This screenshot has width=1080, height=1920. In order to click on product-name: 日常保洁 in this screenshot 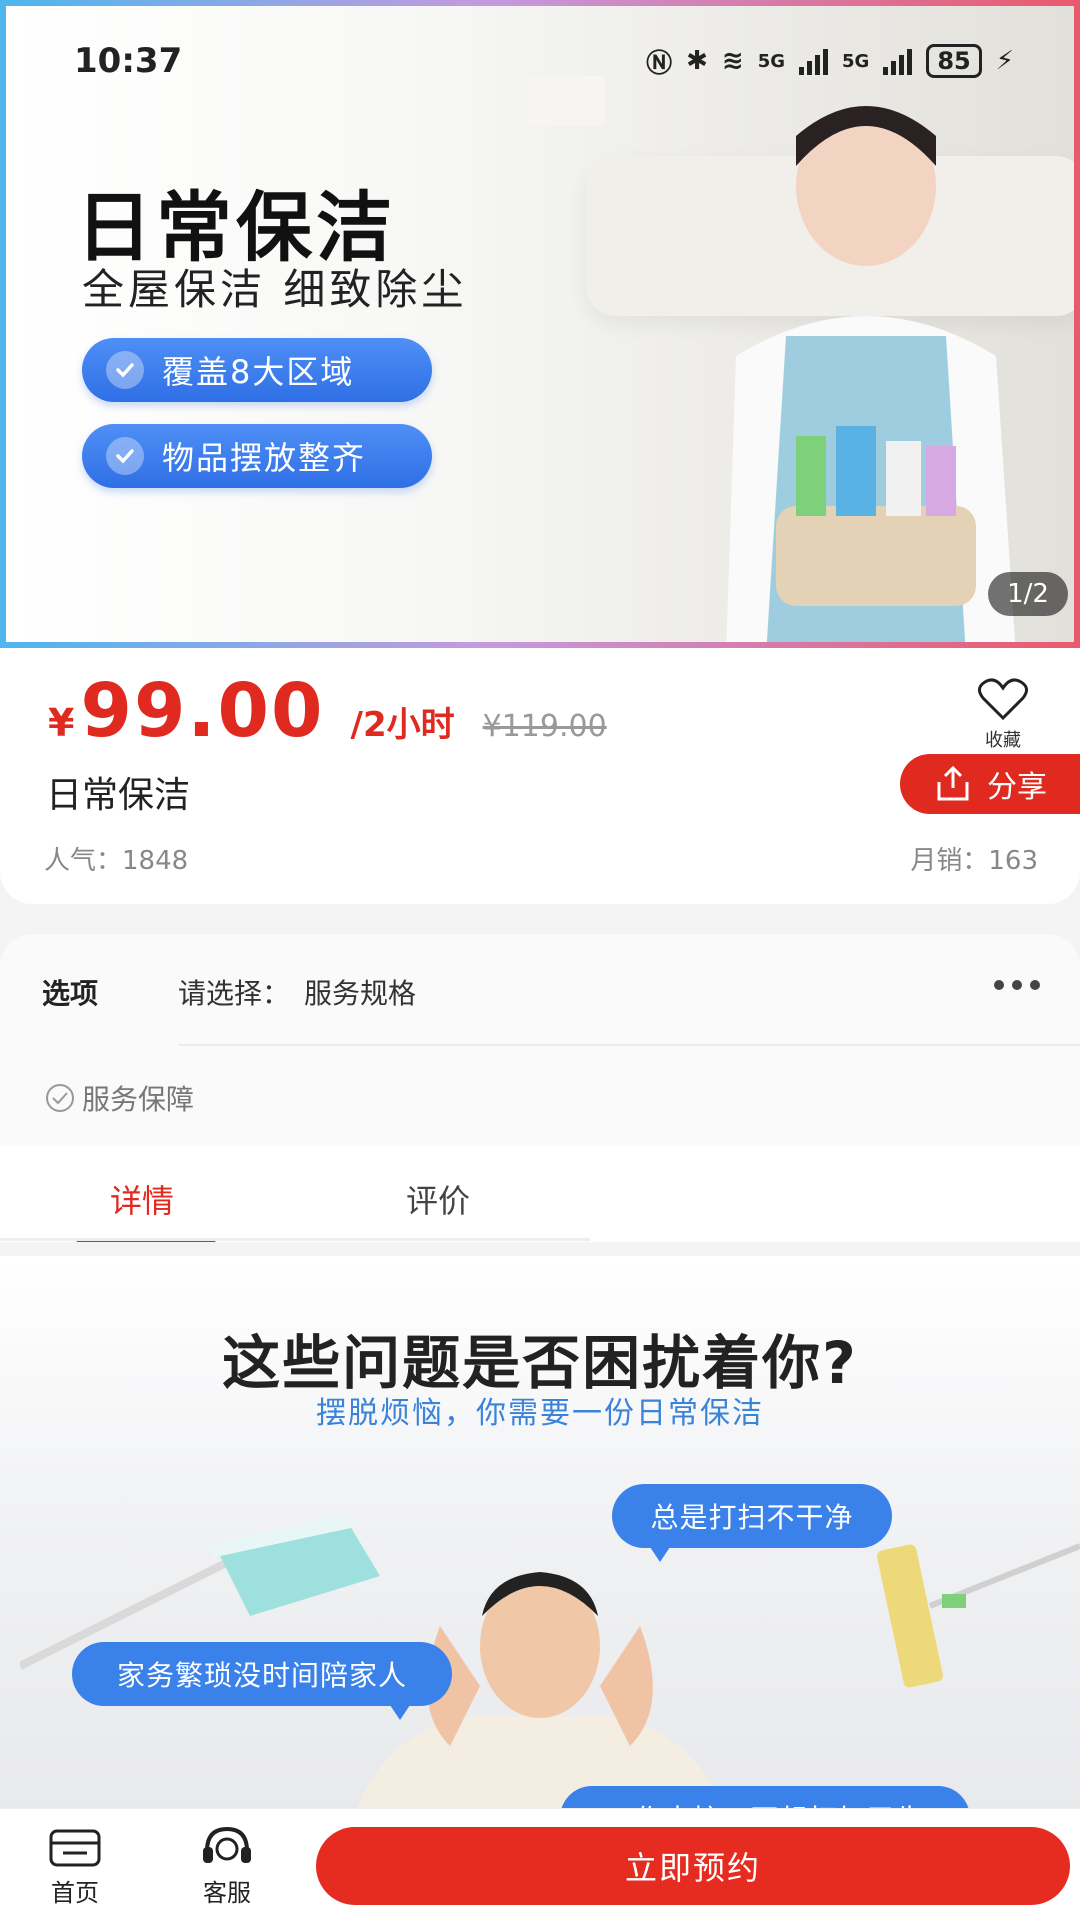, I will do `click(118, 795)`.